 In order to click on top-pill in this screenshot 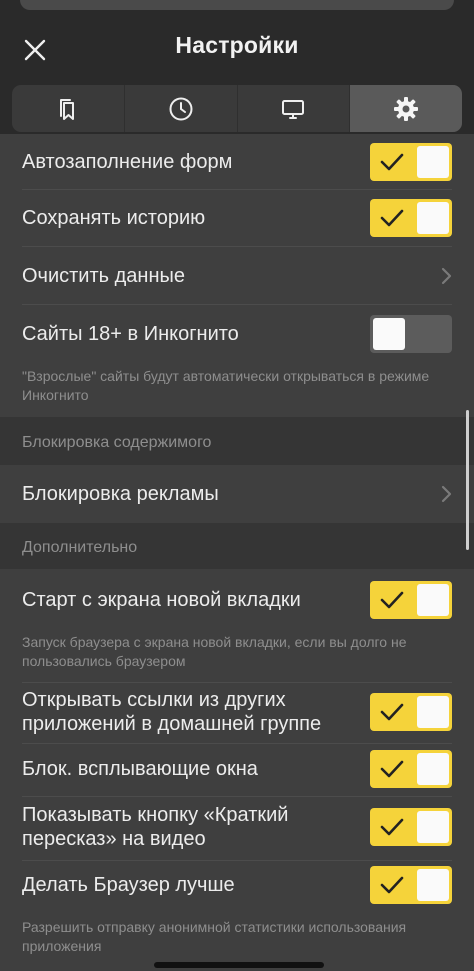, I will do `click(237, 5)`.